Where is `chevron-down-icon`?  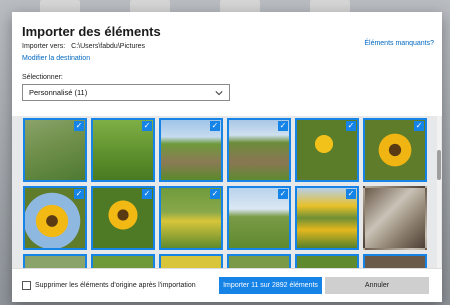
chevron-down-icon is located at coordinates (219, 92).